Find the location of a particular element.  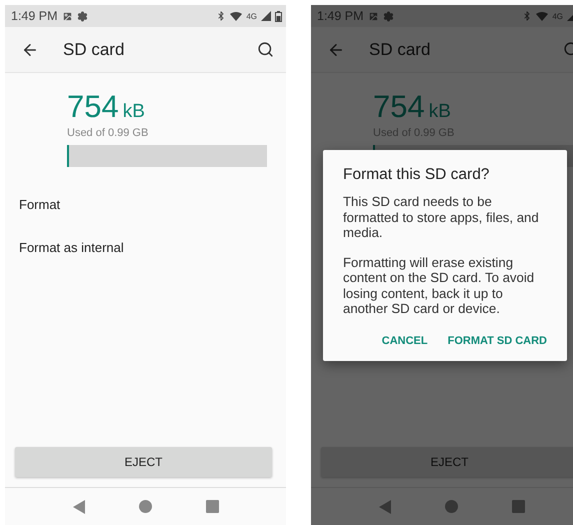

menu-item: Format as internal is located at coordinates (145, 247).